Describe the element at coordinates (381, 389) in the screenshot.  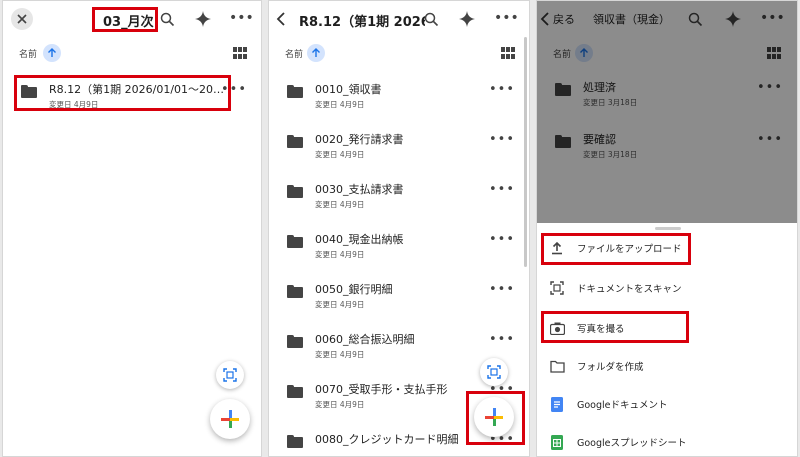
I see `item-name: 0070_受取手形・支払手形` at that location.